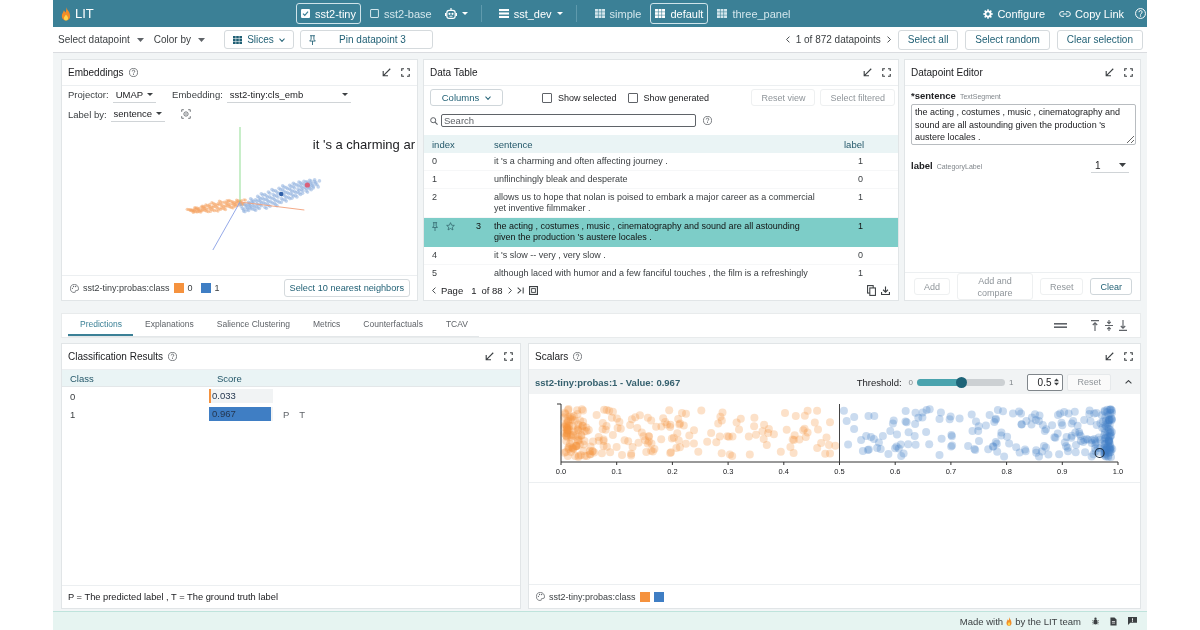  I want to click on pin-icon, so click(435, 226).